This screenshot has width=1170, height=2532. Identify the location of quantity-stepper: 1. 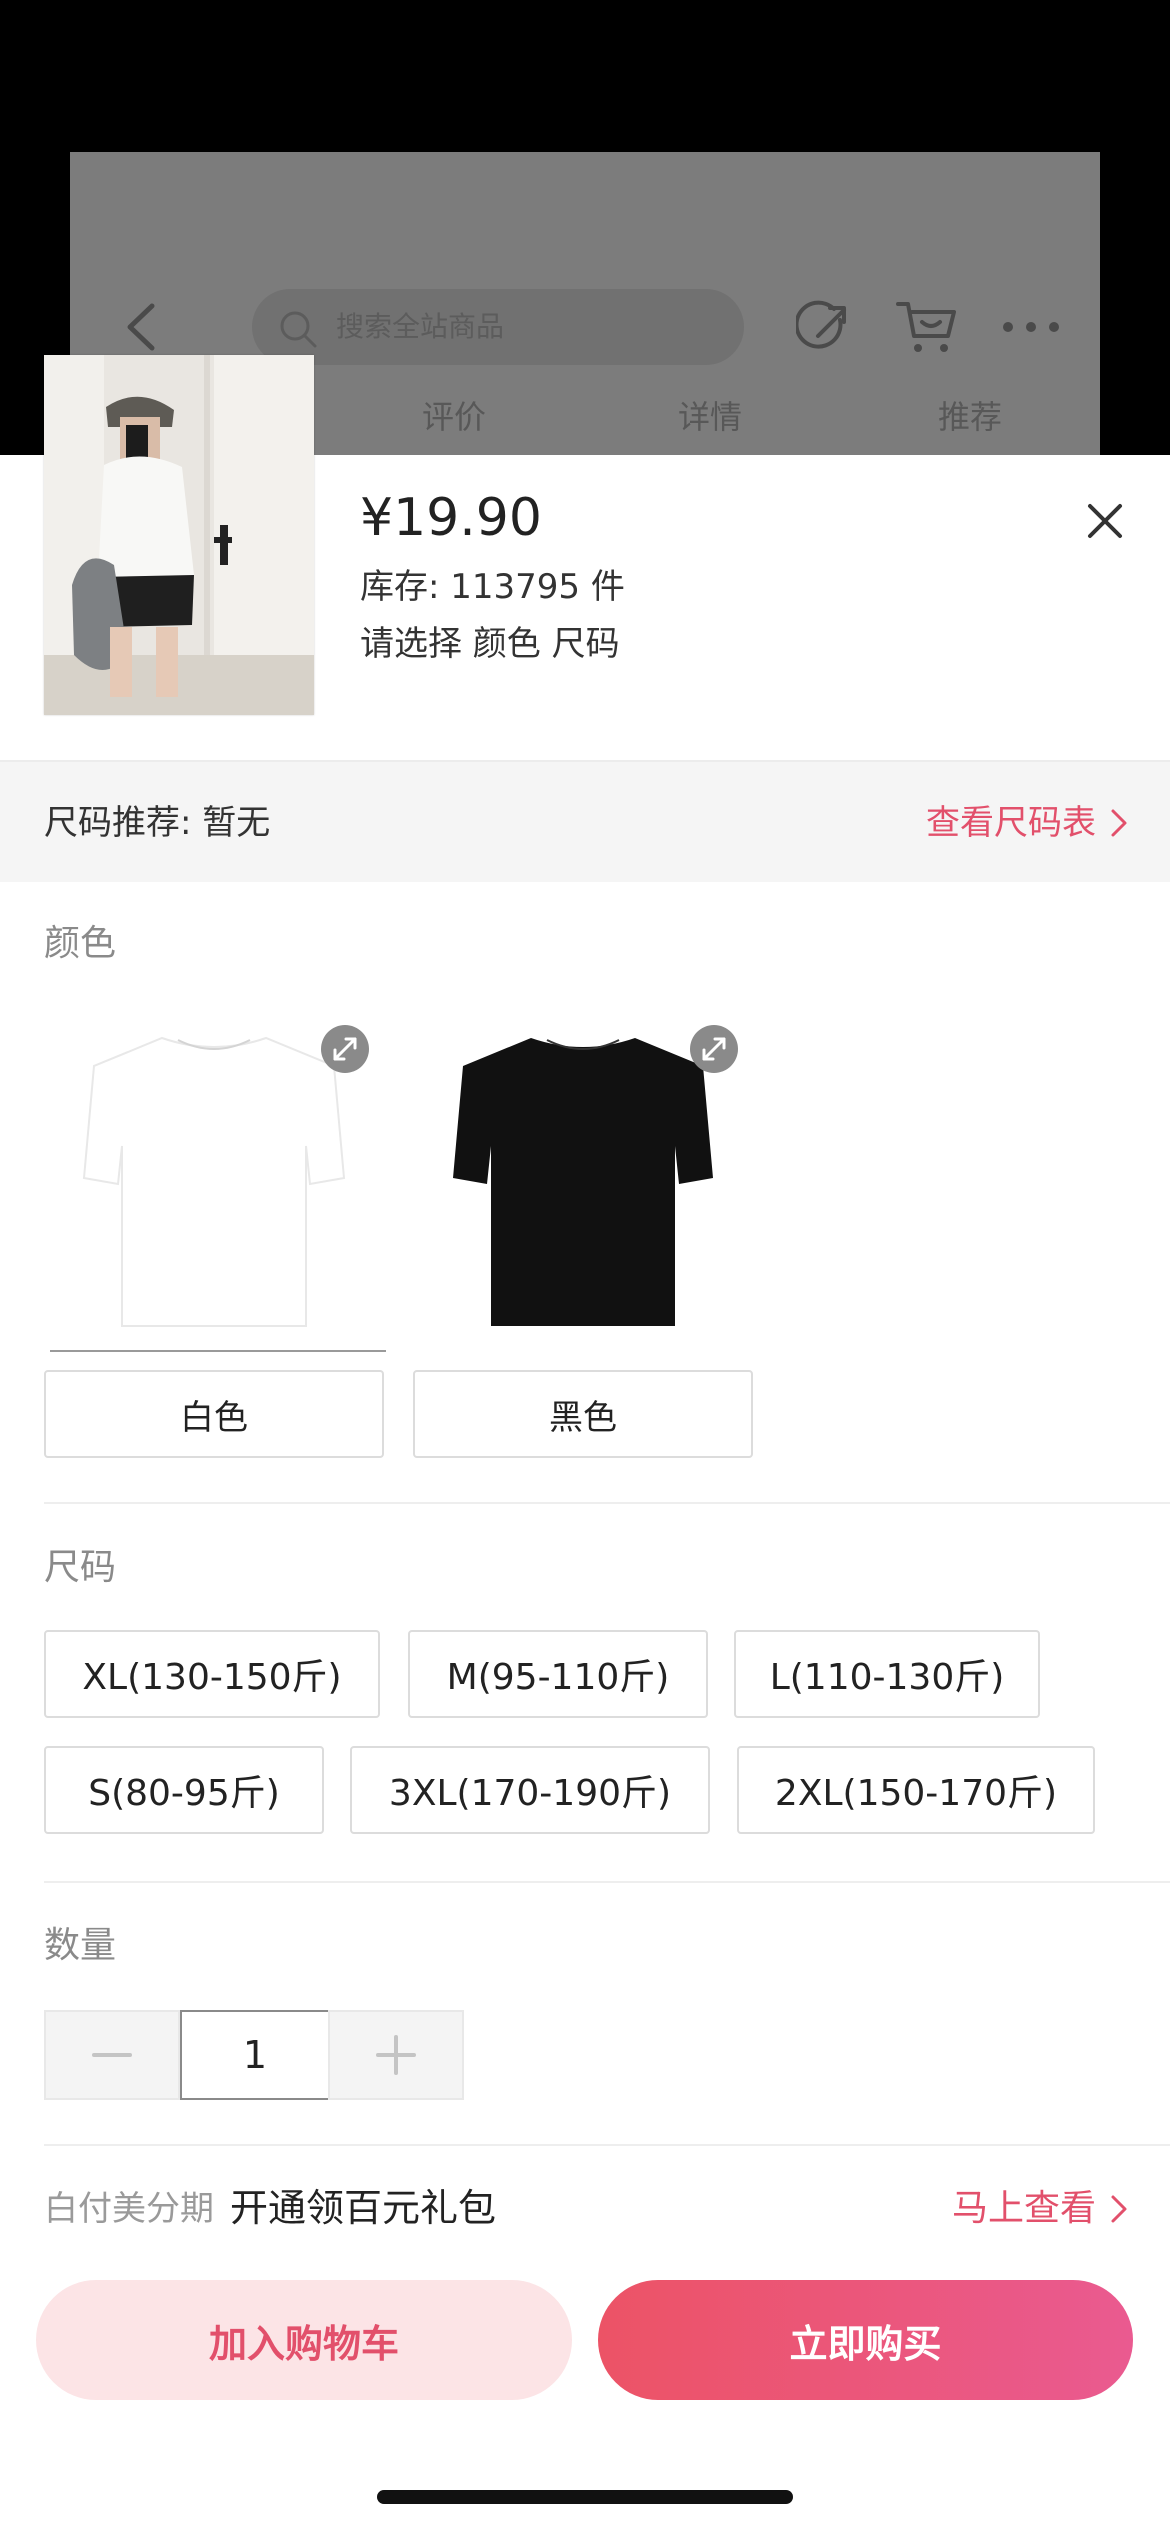
(254, 2055).